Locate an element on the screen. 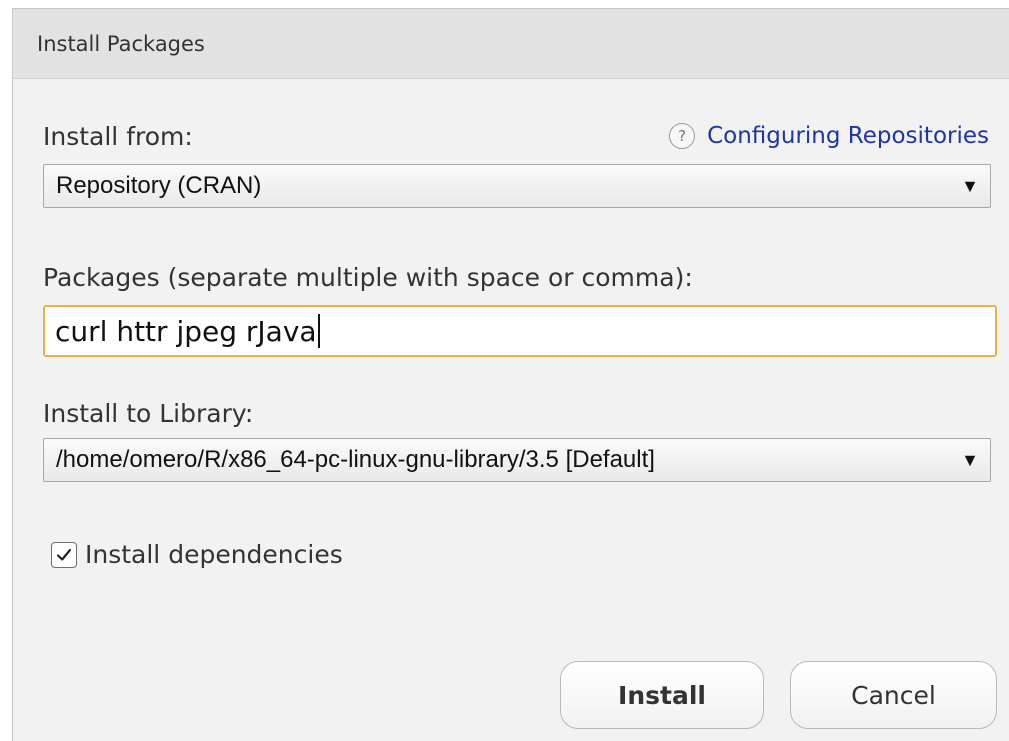 This screenshot has height=741, width=1009. install-dependencies-label: Install dependencies is located at coordinates (214, 554).